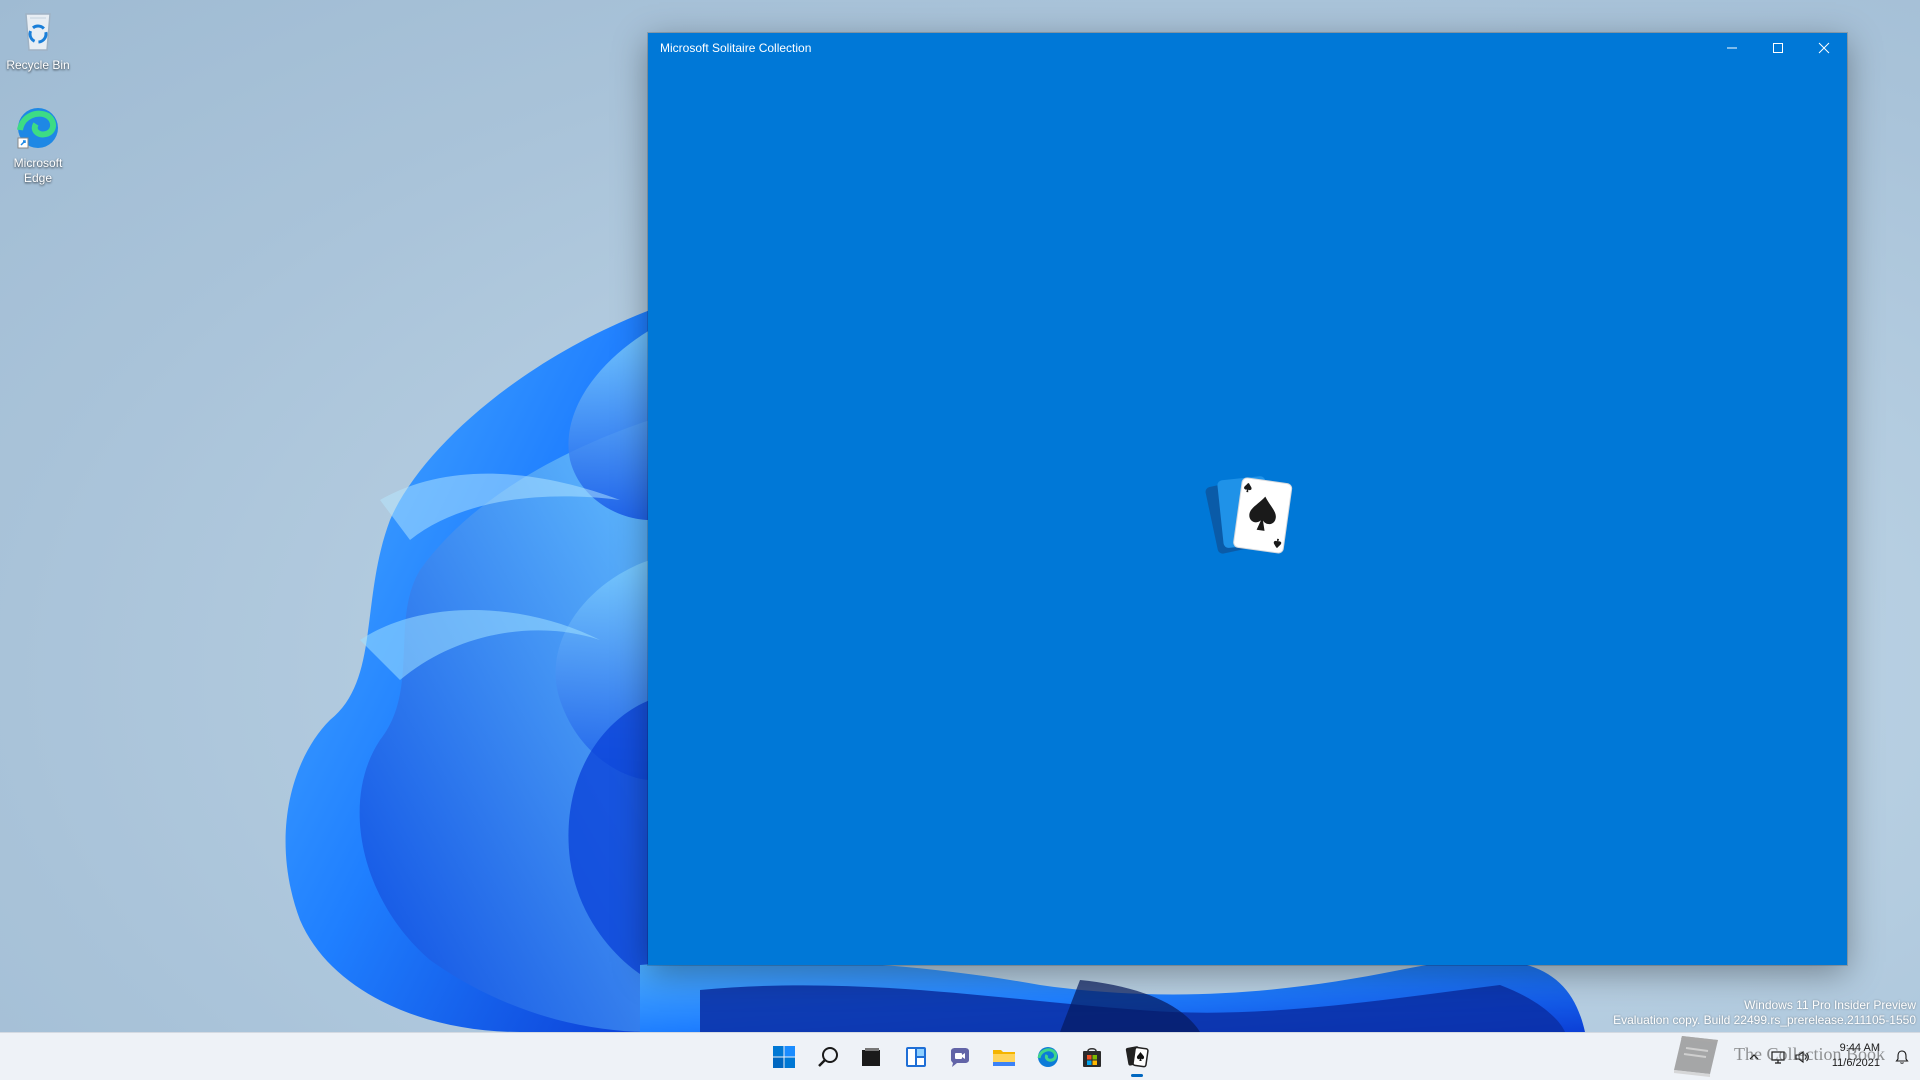 The height and width of the screenshot is (1081, 1920). I want to click on file-explorer-icon, so click(1004, 1058).